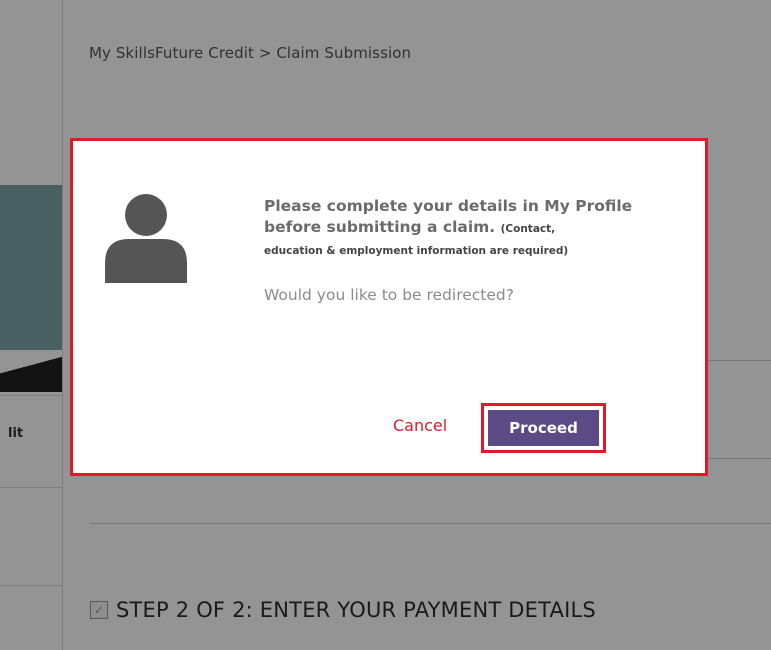 Image resolution: width=771 pixels, height=650 pixels. Describe the element at coordinates (389, 295) in the screenshot. I see `dialog-question: Would you like to be redirected?` at that location.